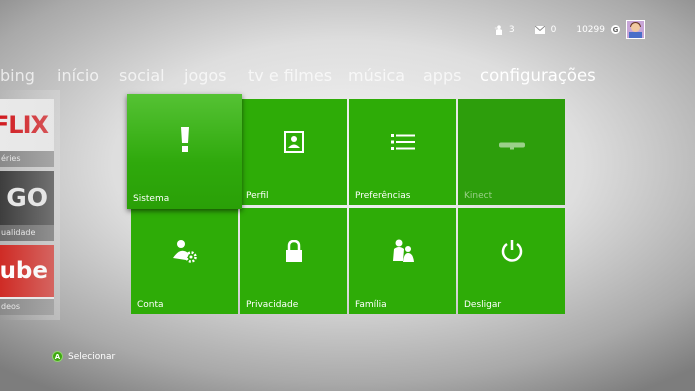 Image resolution: width=695 pixels, height=391 pixels. What do you see at coordinates (151, 199) in the screenshot?
I see `tile-label: Sistema` at bounding box center [151, 199].